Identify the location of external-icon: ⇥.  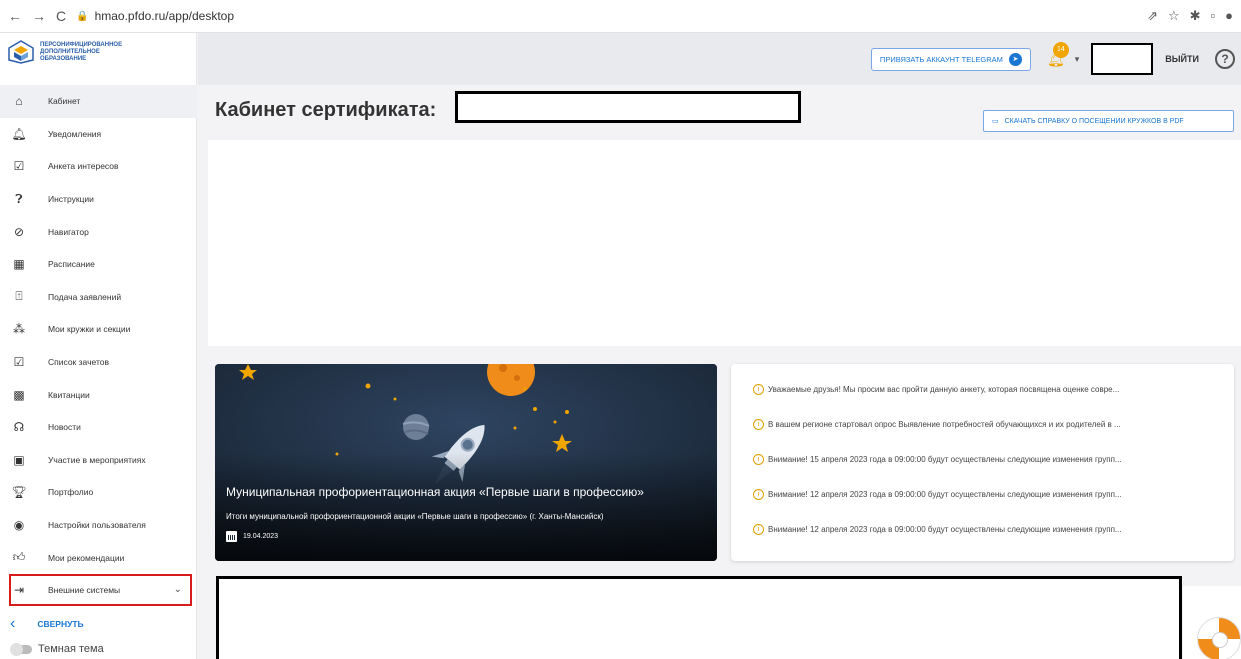
(19, 589).